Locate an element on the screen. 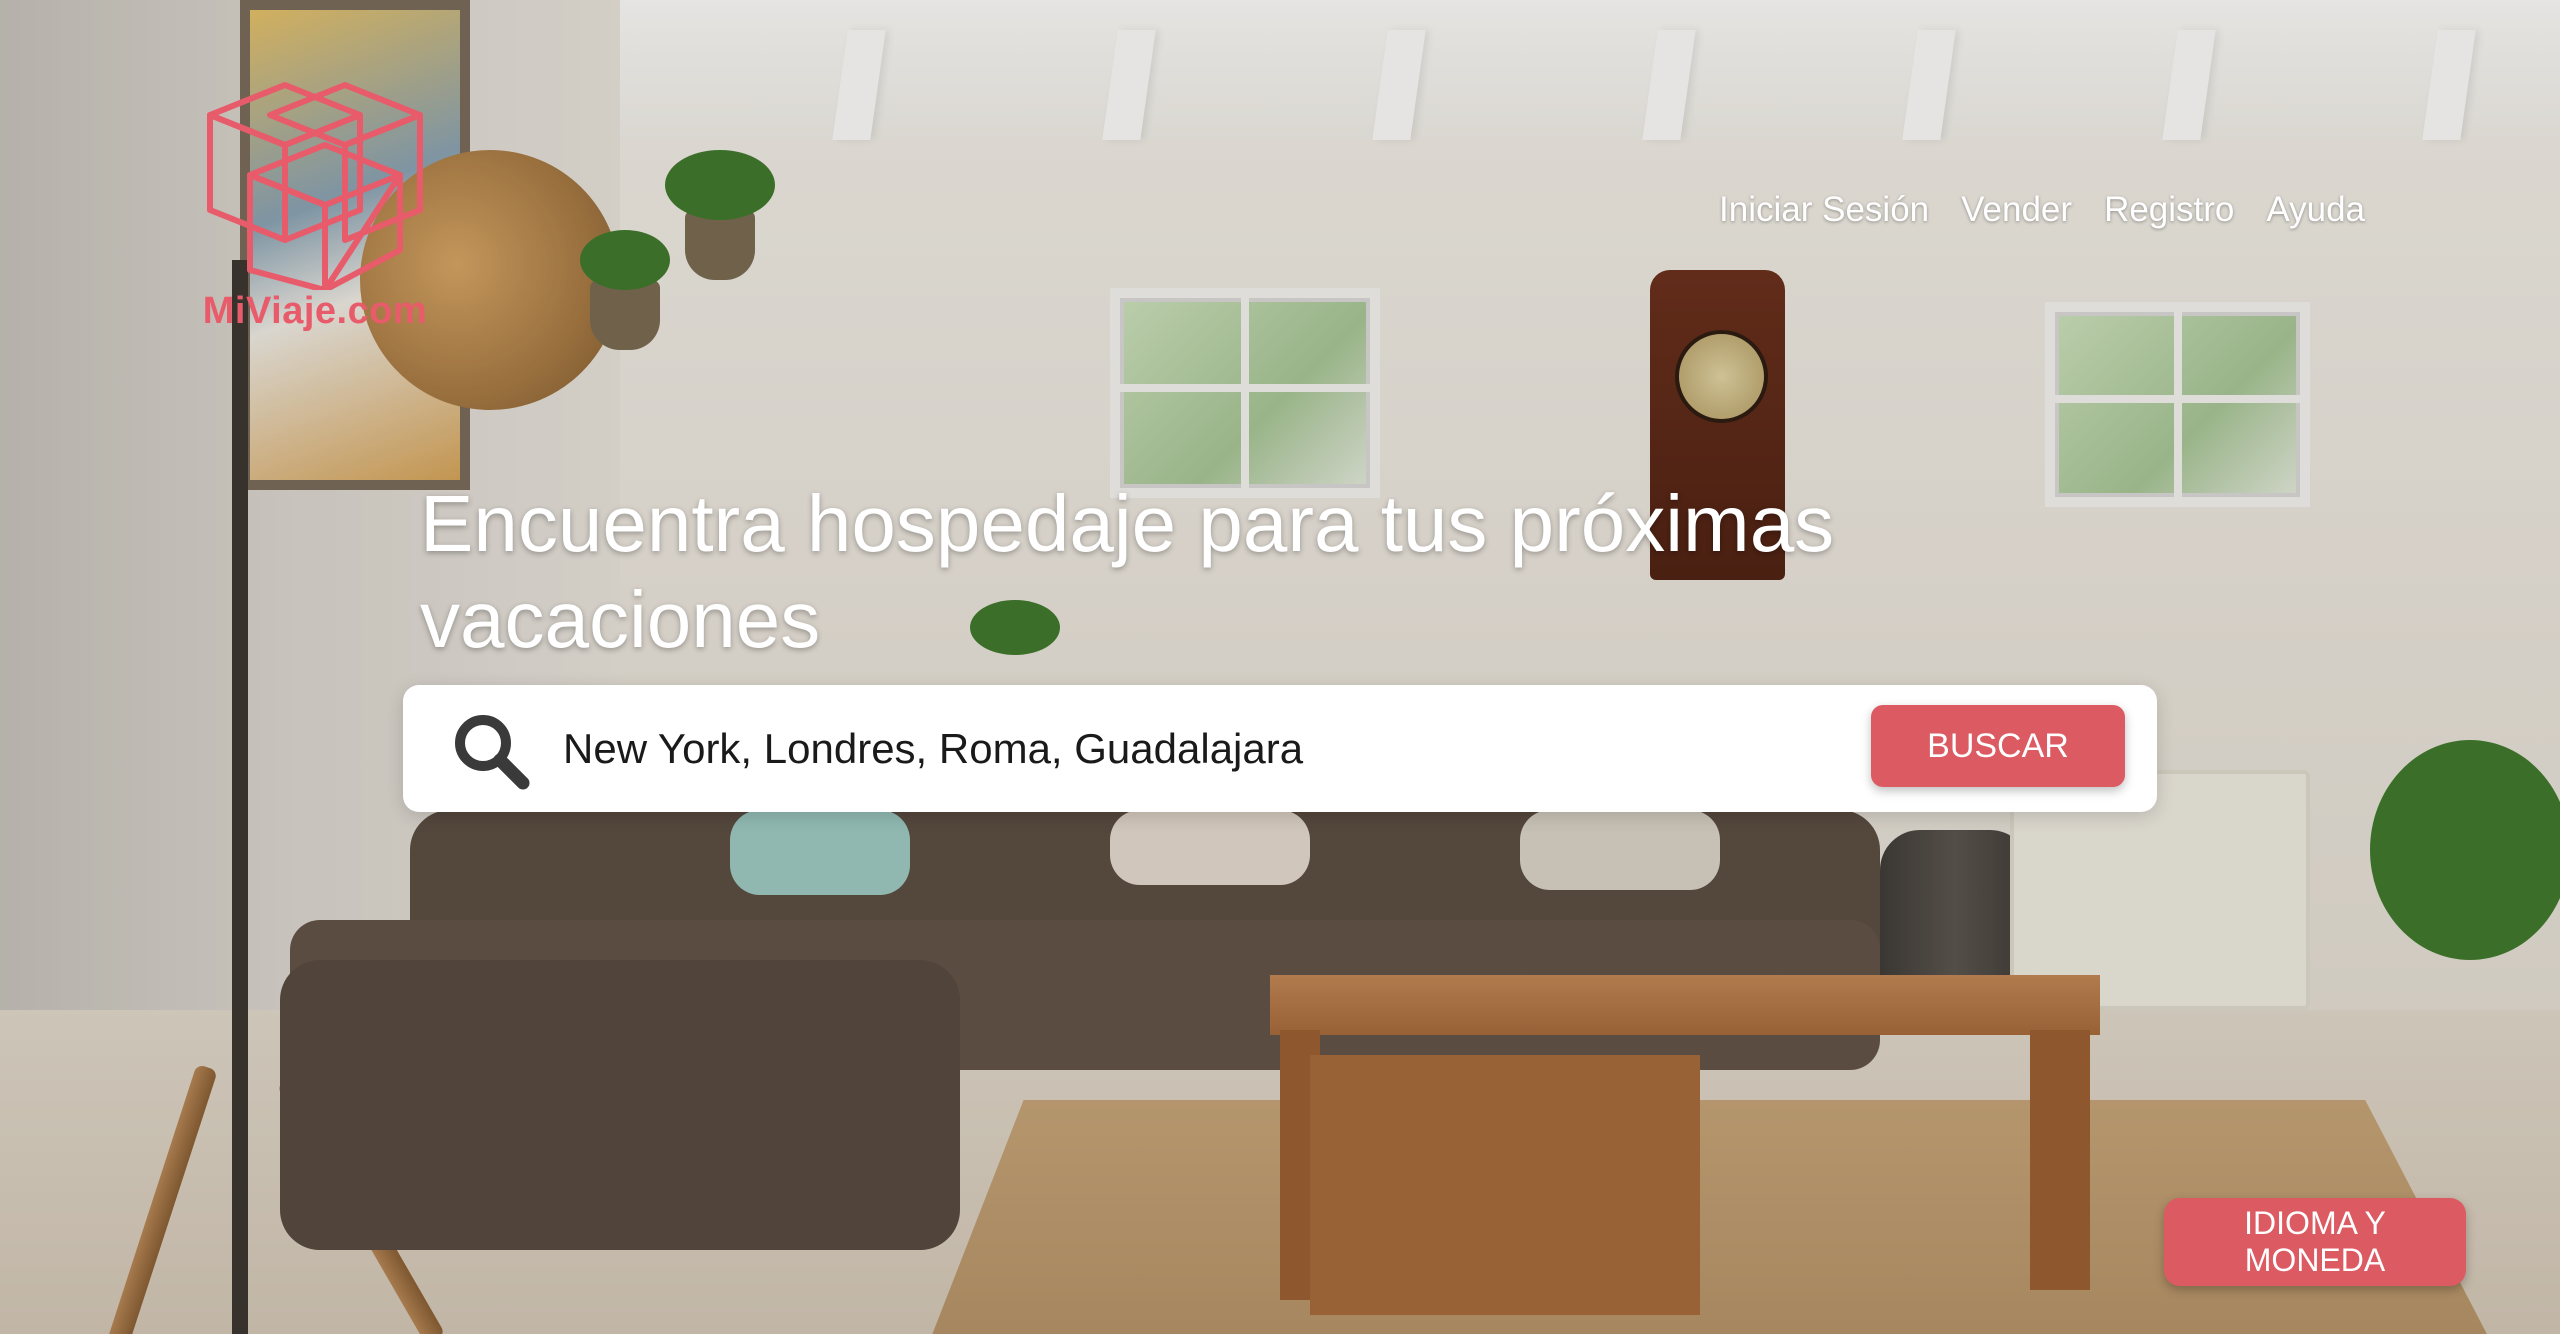 Image resolution: width=2560 pixels, height=1334 pixels. top-nav: Iniciar Sesión Vender Registro Ayuda is located at coordinates (2042, 210).